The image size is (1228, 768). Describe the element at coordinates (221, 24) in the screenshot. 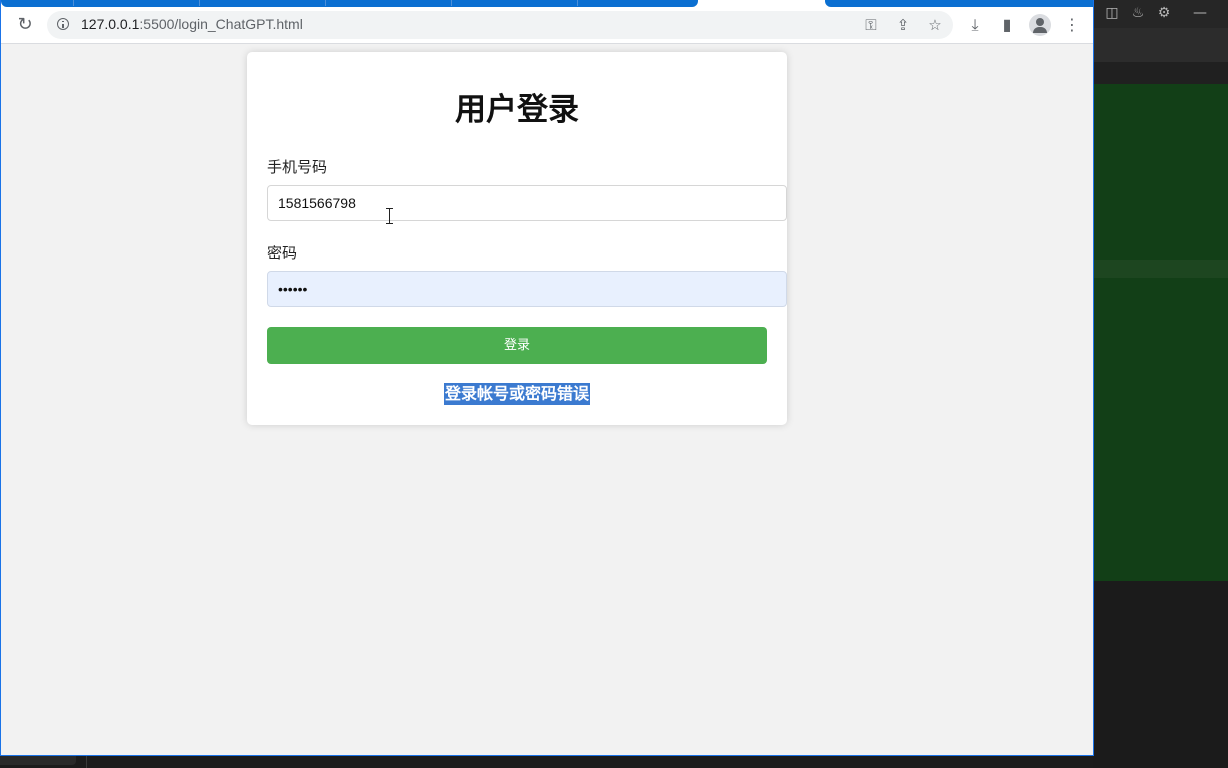

I see `url-path: :5500/login_ChatGPT.html` at that location.